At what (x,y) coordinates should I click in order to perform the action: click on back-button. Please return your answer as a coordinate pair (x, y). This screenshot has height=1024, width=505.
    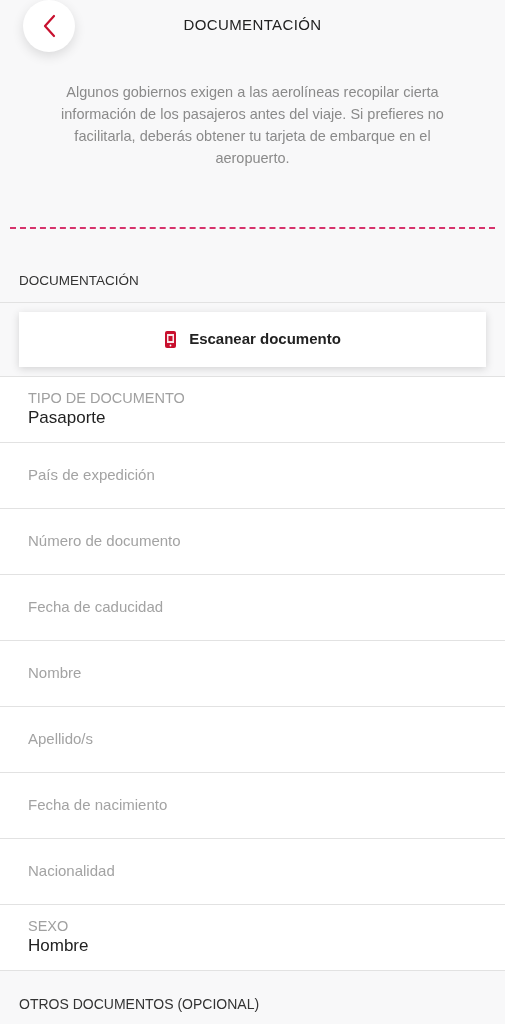
    Looking at the image, I should click on (49, 26).